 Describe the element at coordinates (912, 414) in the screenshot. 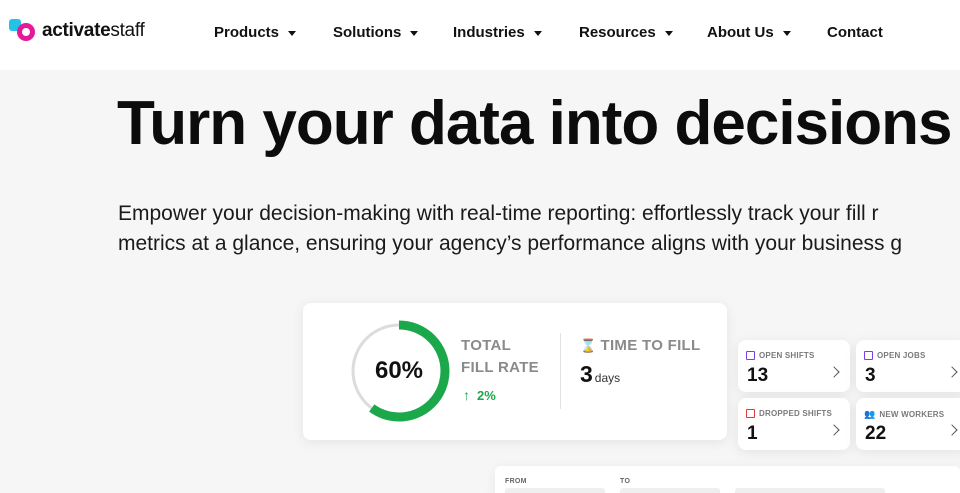

I see `tile-label-text: NEW WORKERS` at that location.